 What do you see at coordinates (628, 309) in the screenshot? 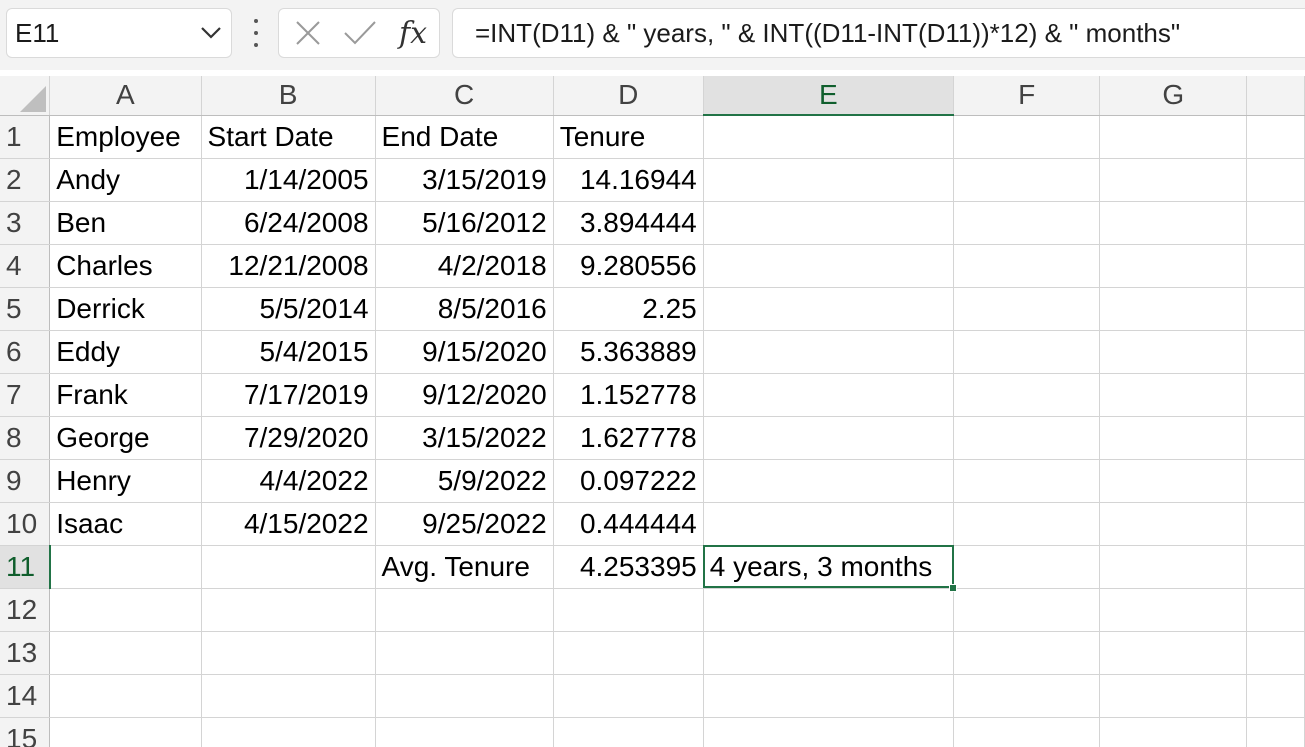
I see `cell-tenure: 2.25` at bounding box center [628, 309].